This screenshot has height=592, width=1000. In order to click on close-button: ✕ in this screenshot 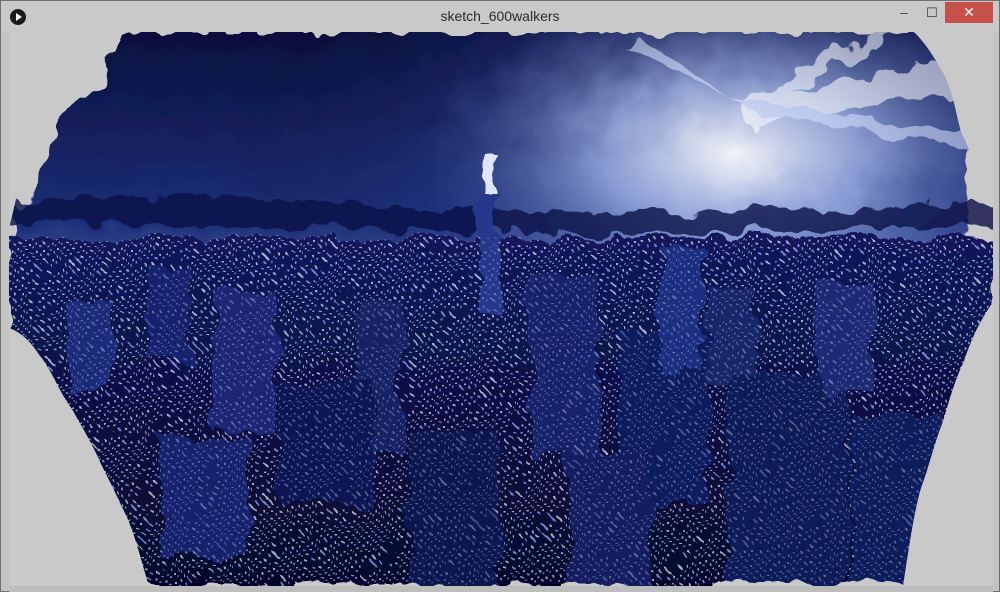, I will do `click(969, 12)`.